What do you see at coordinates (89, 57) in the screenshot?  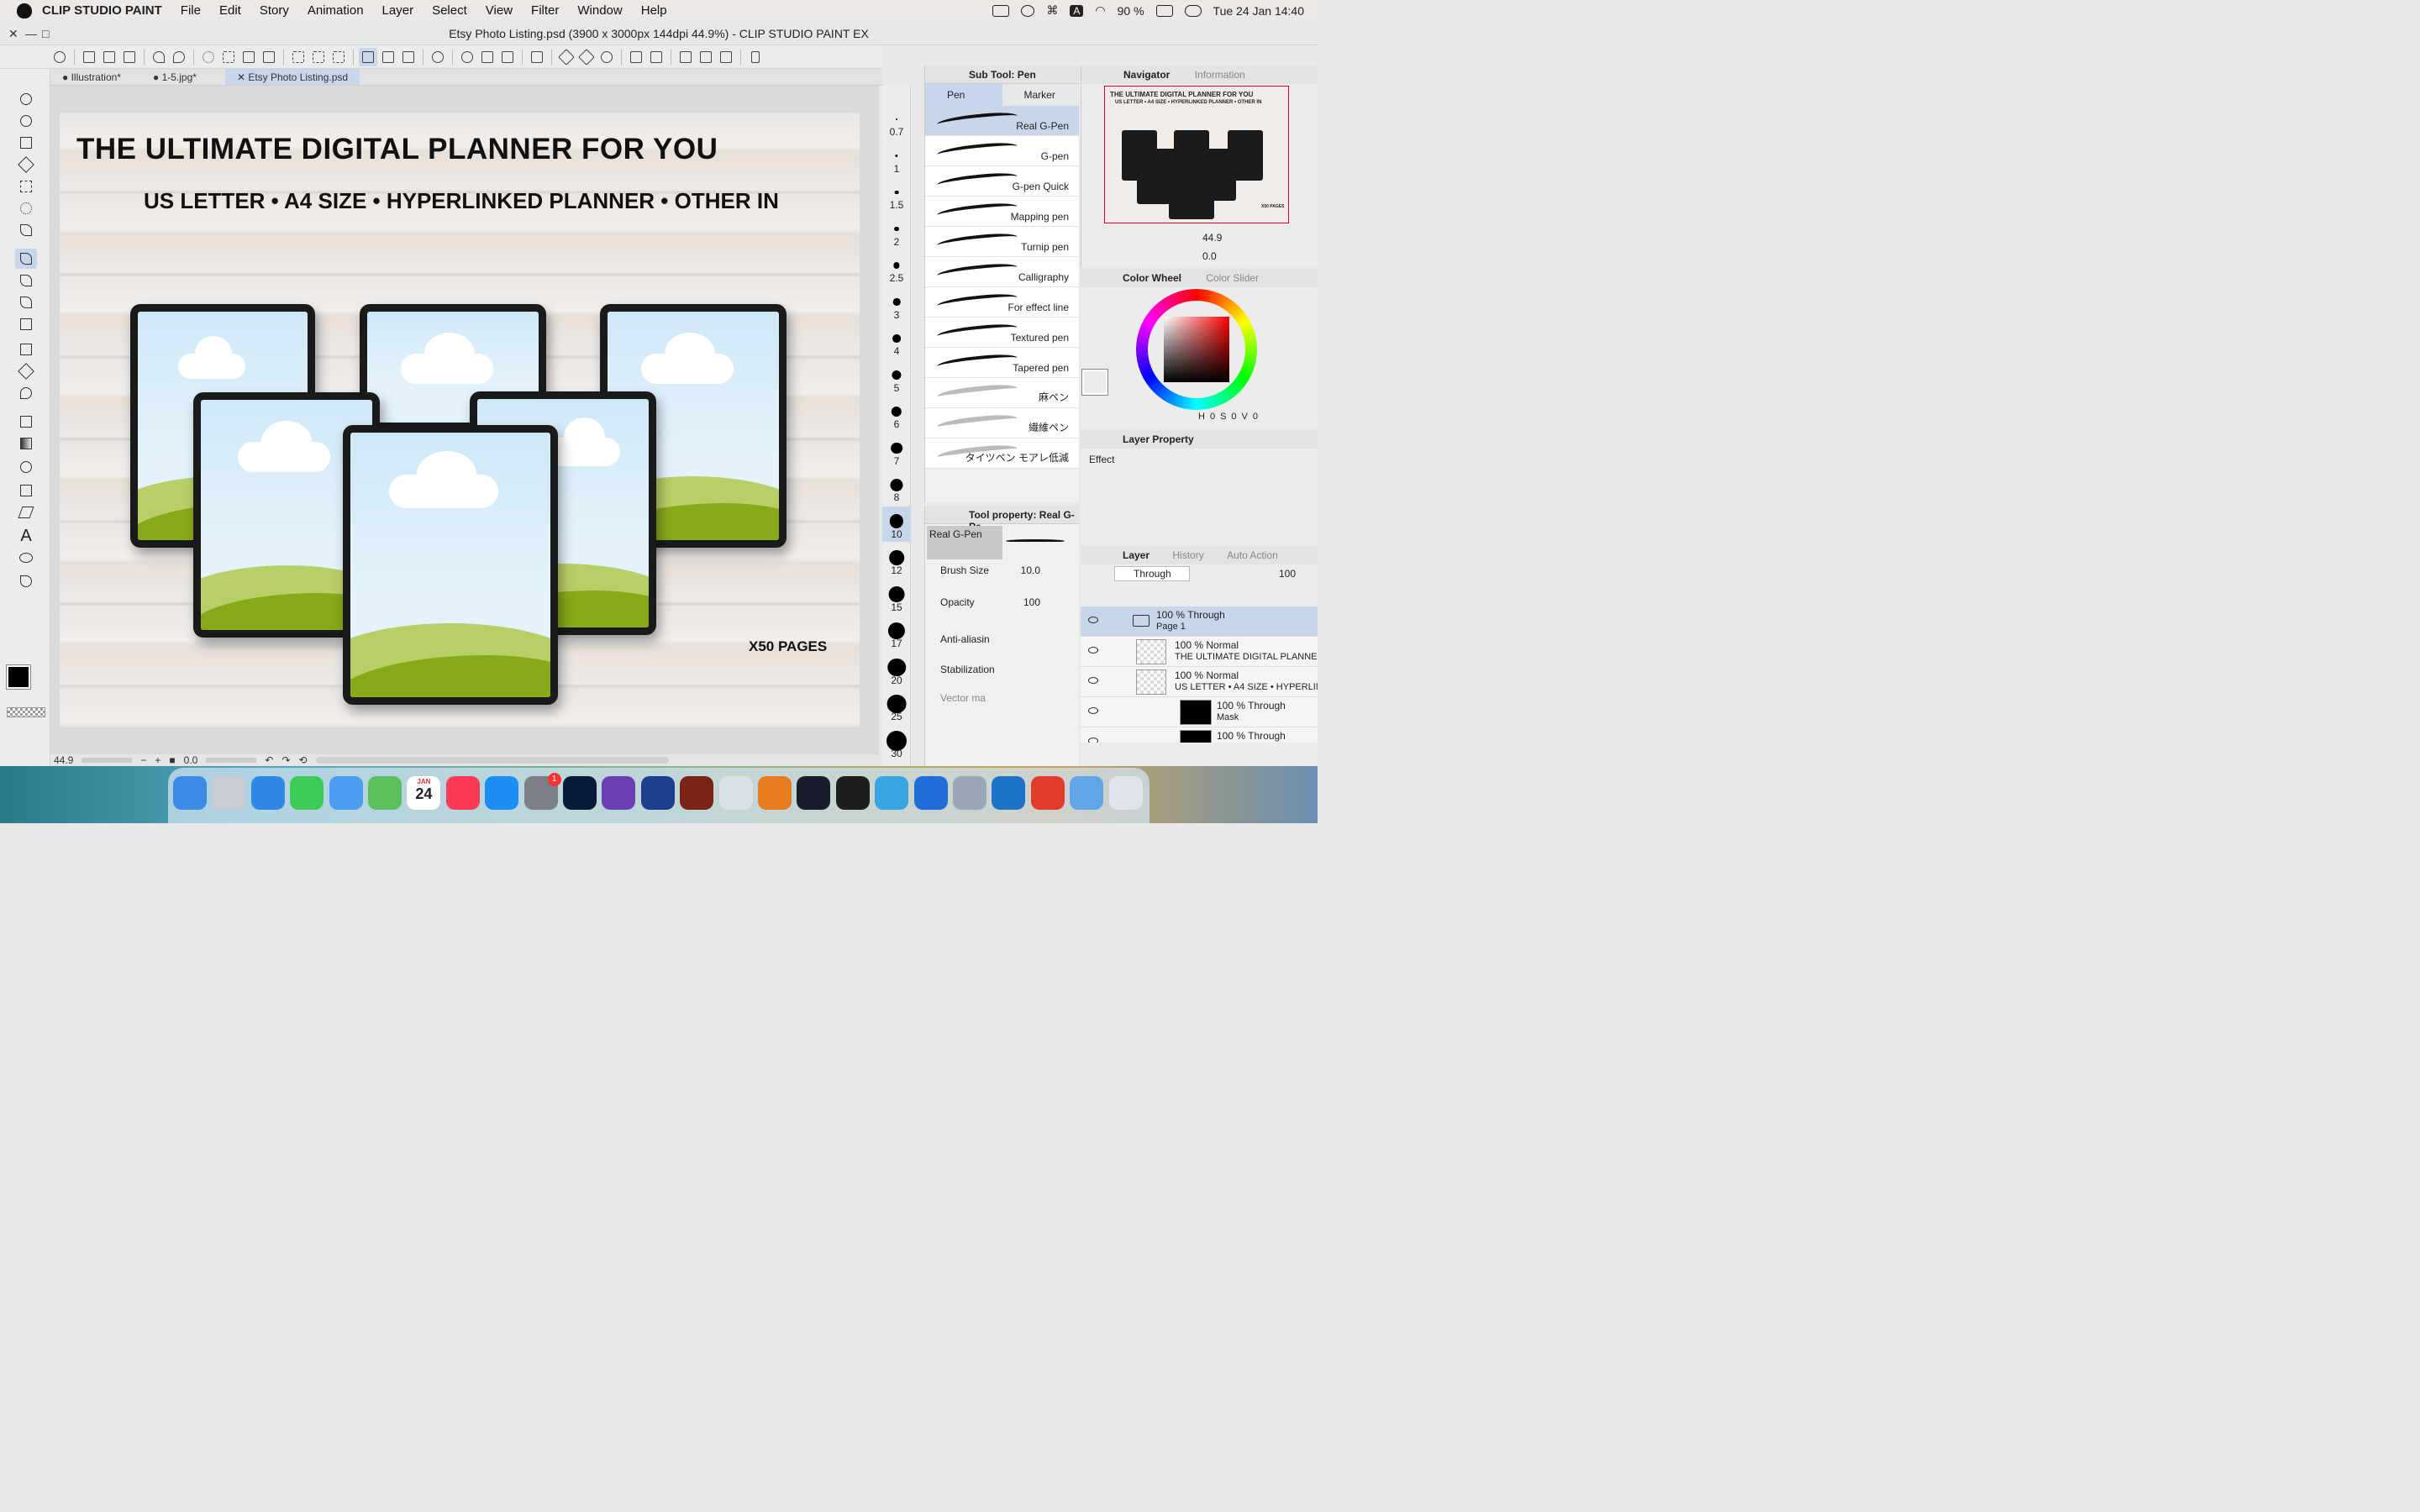 I see `new-file-icon` at bounding box center [89, 57].